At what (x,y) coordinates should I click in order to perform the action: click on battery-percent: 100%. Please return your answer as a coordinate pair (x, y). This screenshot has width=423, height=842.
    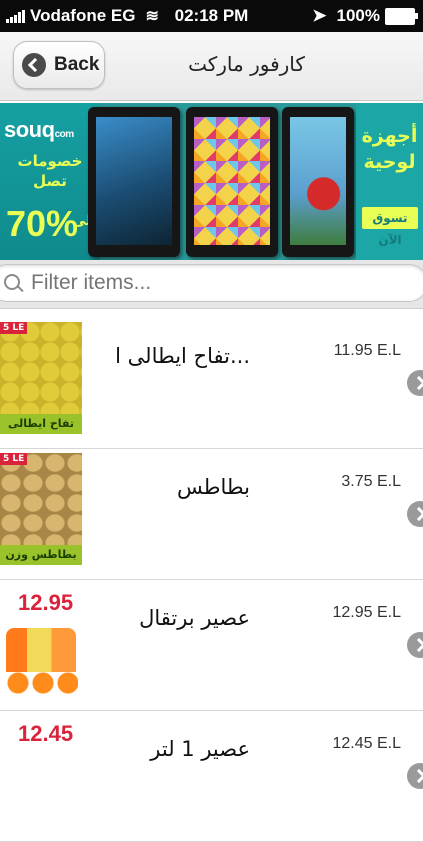
    Looking at the image, I should click on (358, 15).